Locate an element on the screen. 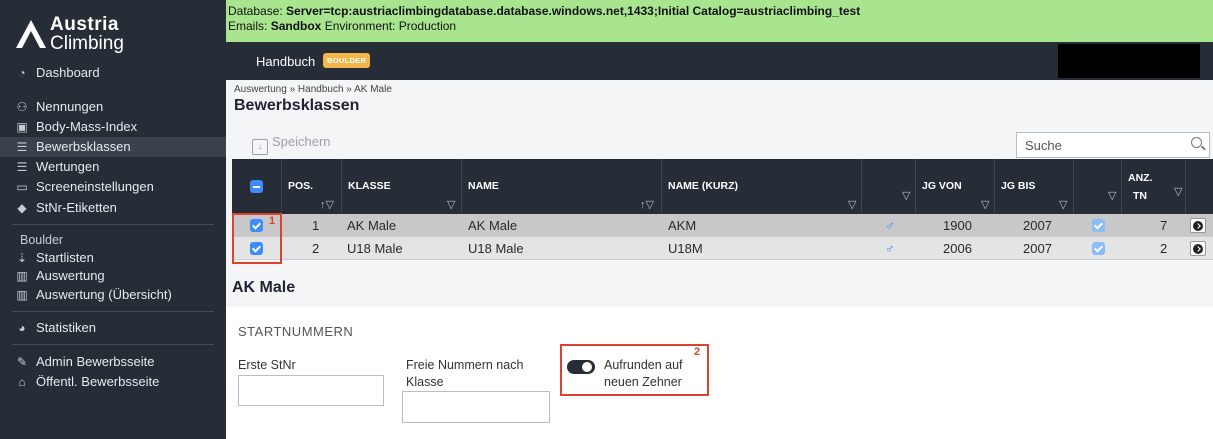 The image size is (1213, 439). freie-nummern-field is located at coordinates (476, 407).